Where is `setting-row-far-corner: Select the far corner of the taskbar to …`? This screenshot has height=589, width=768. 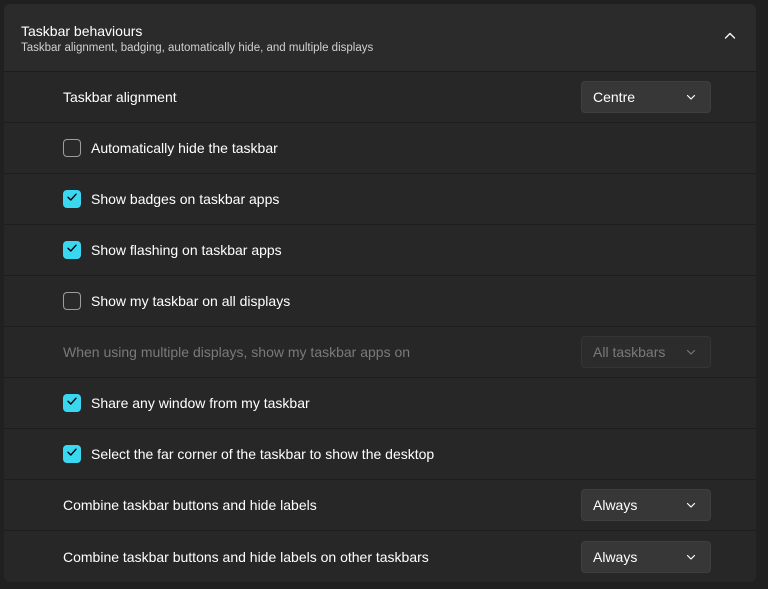
setting-row-far-corner: Select the far corner of the taskbar to … is located at coordinates (380, 454).